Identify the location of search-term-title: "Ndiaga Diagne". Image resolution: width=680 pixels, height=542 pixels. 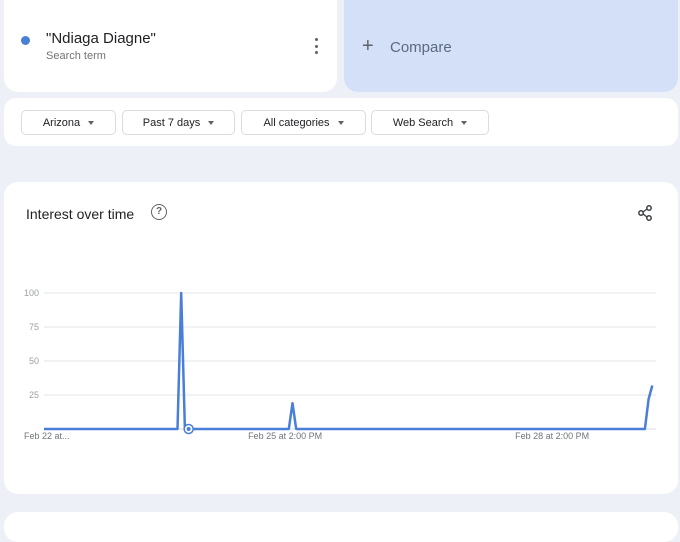
(101, 38).